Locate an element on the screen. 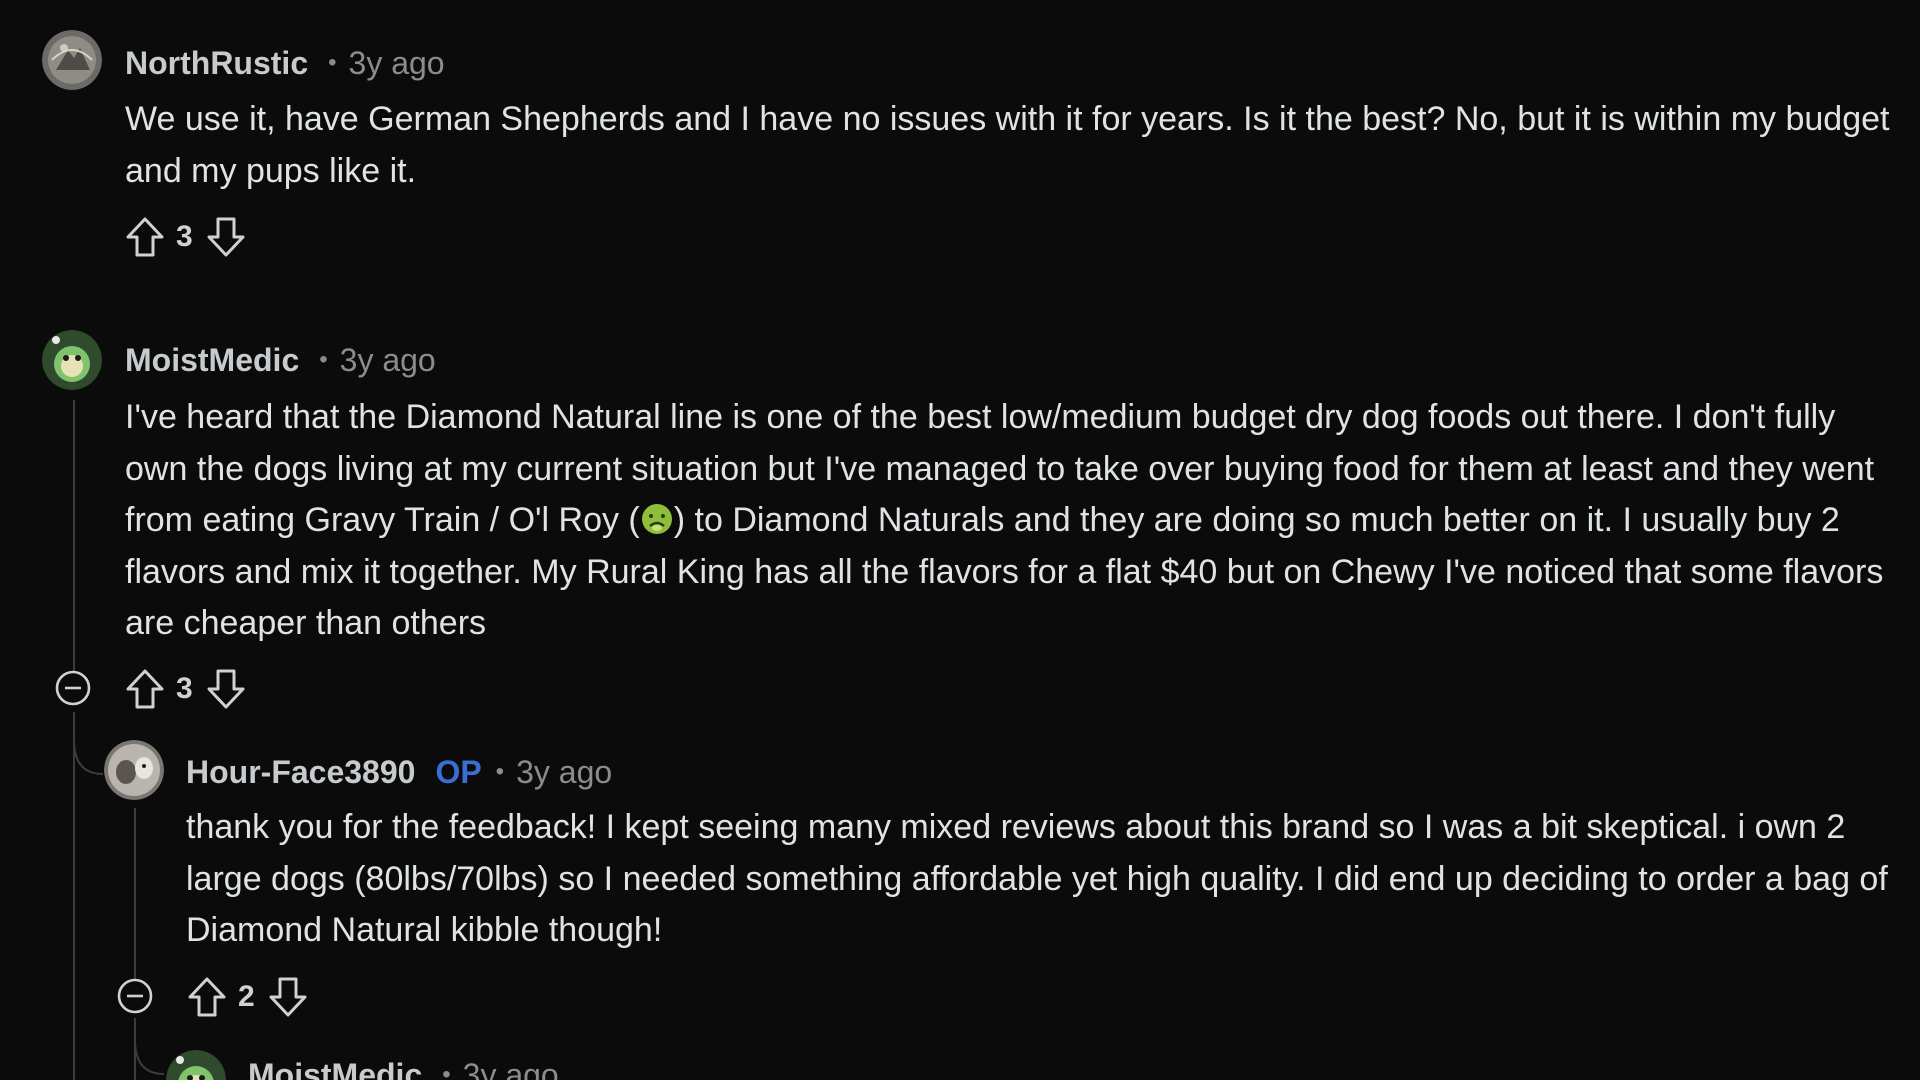 The width and height of the screenshot is (1920, 1080). vote-score: 2 is located at coordinates (246, 996).